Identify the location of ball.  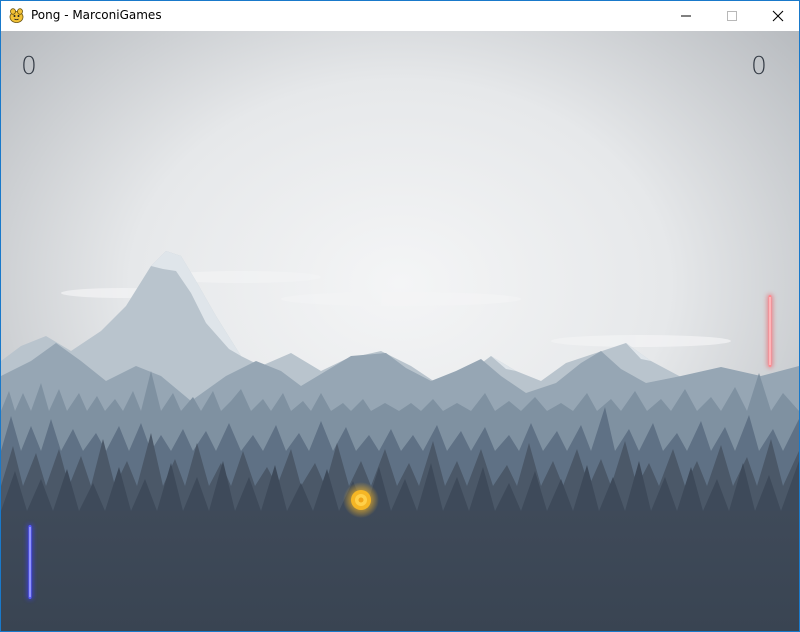
(361, 500).